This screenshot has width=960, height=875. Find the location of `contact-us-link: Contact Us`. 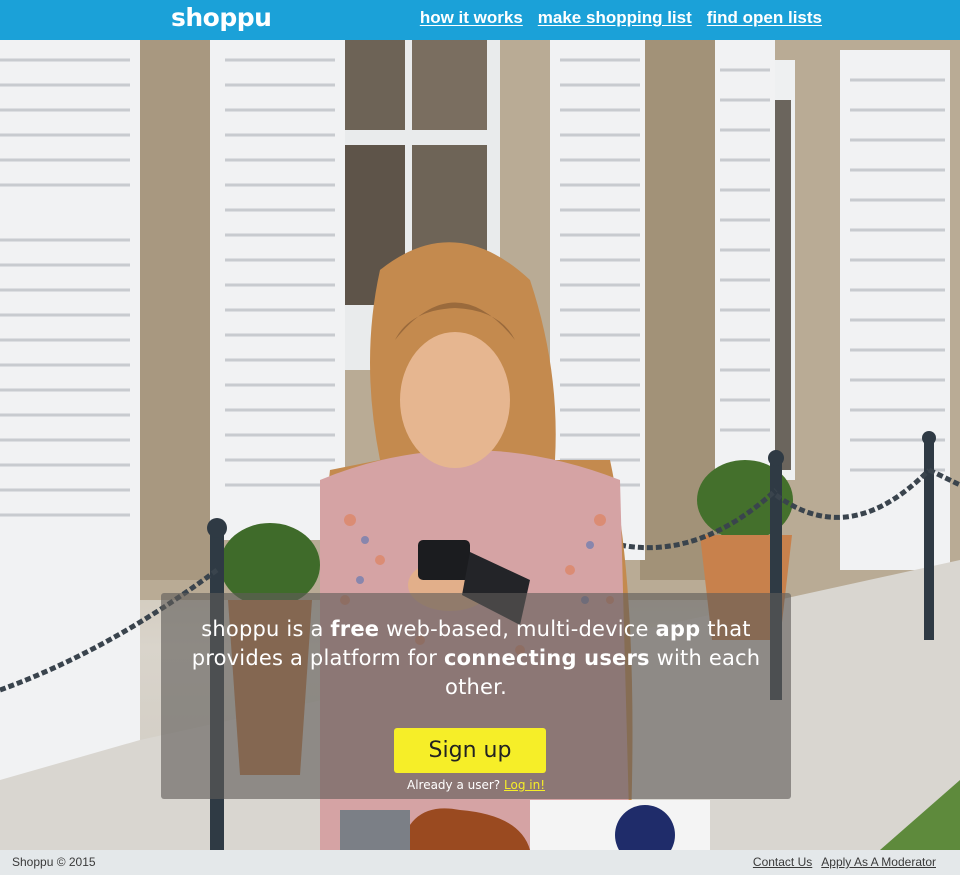

contact-us-link: Contact Us is located at coordinates (782, 862).